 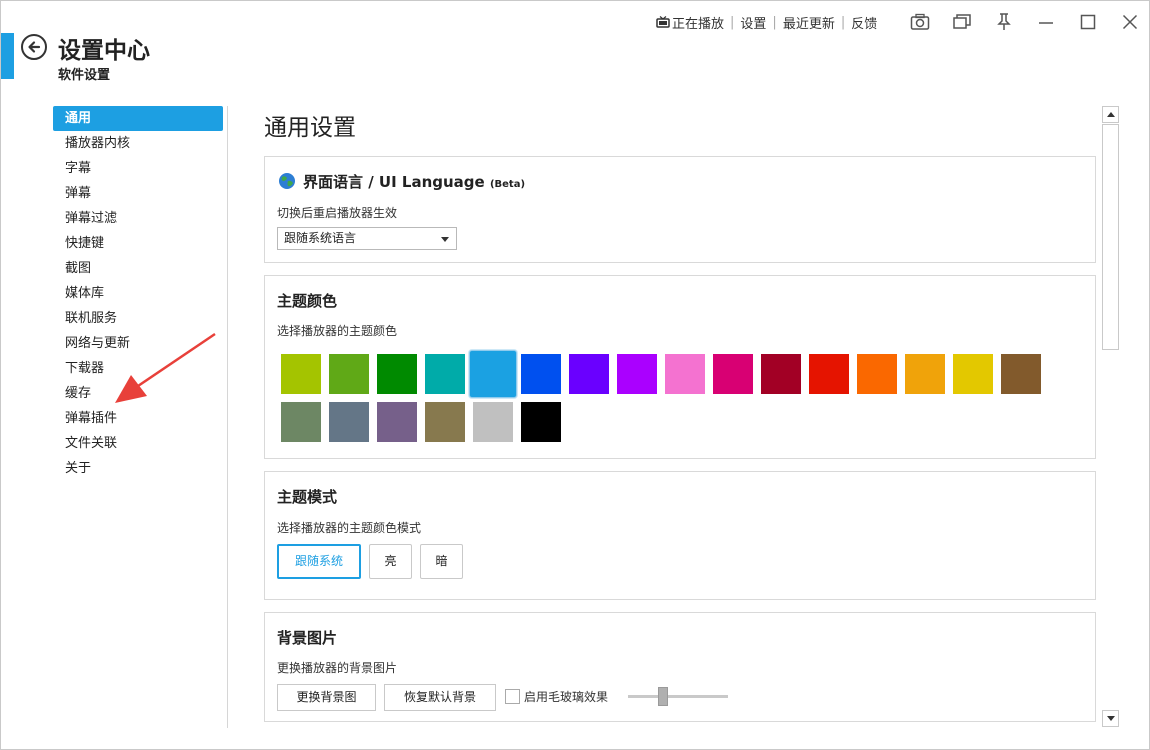 I want to click on scroll-up-button, so click(x=1110, y=114).